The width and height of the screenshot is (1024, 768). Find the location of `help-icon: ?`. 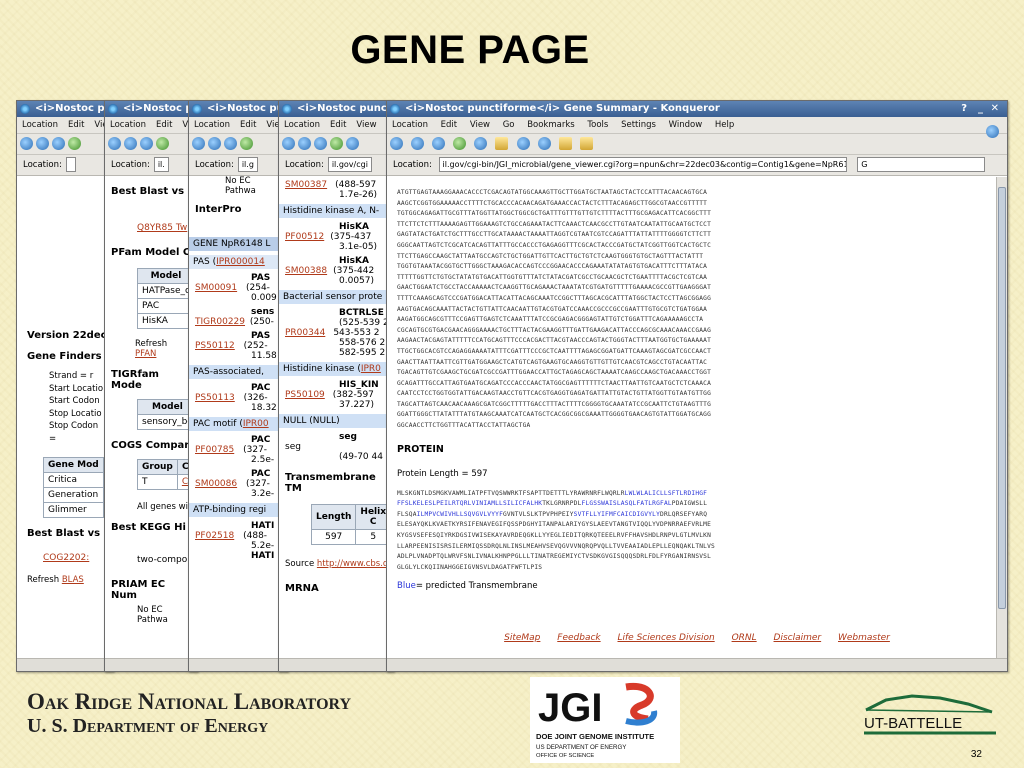

help-icon: ? is located at coordinates (964, 109).